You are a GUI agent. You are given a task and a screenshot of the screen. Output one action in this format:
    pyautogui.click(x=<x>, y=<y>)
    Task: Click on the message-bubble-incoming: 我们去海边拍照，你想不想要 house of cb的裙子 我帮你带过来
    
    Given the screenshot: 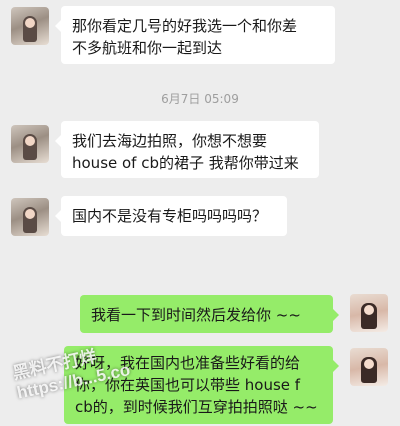 What is the action you would take?
    pyautogui.click(x=187, y=149)
    